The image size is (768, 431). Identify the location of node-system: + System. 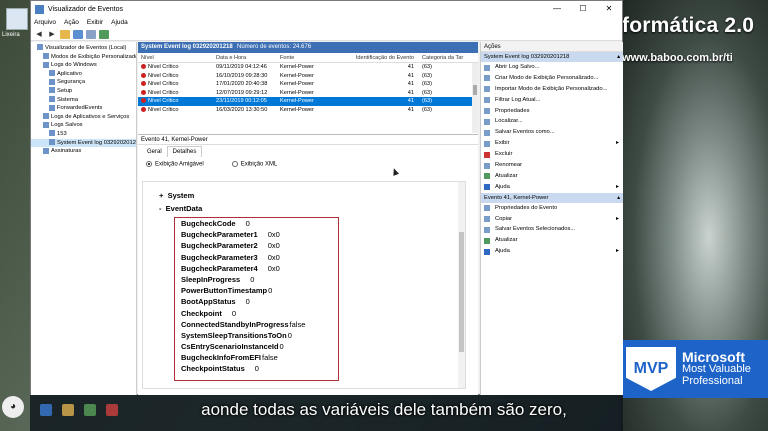
(176, 195).